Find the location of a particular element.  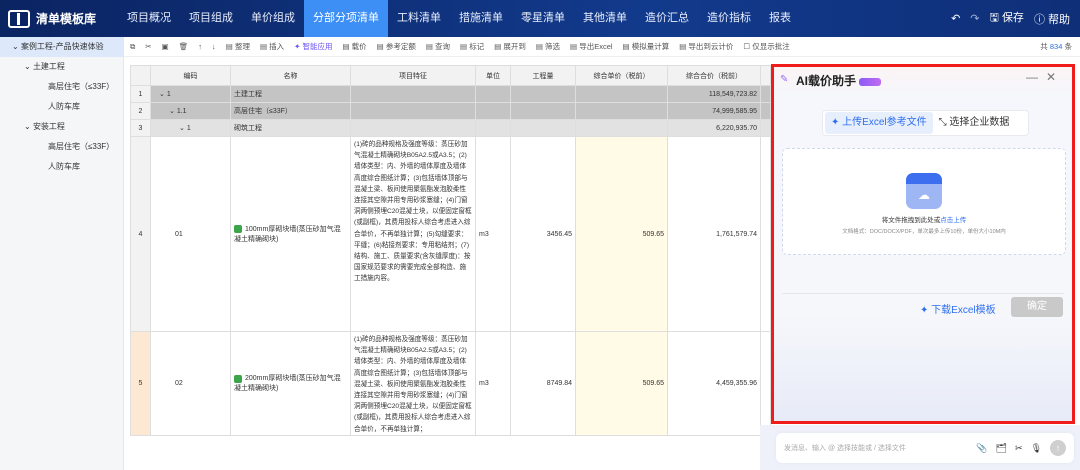

name-cell: 土建工程 is located at coordinates (290, 94).